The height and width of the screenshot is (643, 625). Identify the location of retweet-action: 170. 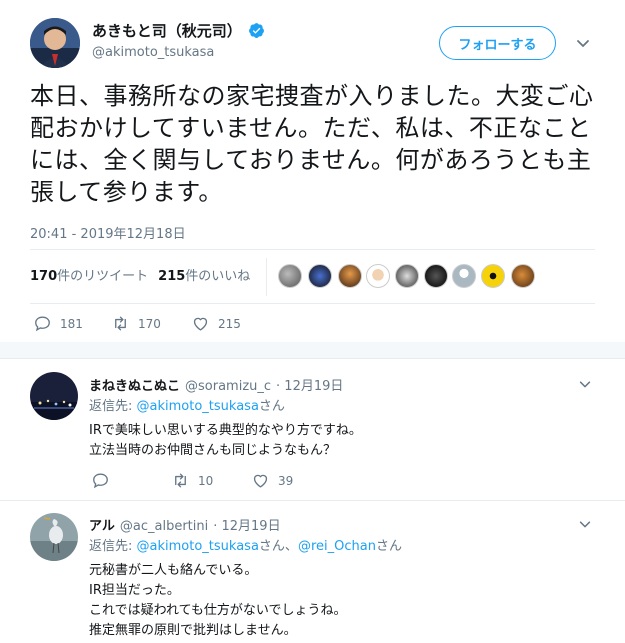
(136, 323).